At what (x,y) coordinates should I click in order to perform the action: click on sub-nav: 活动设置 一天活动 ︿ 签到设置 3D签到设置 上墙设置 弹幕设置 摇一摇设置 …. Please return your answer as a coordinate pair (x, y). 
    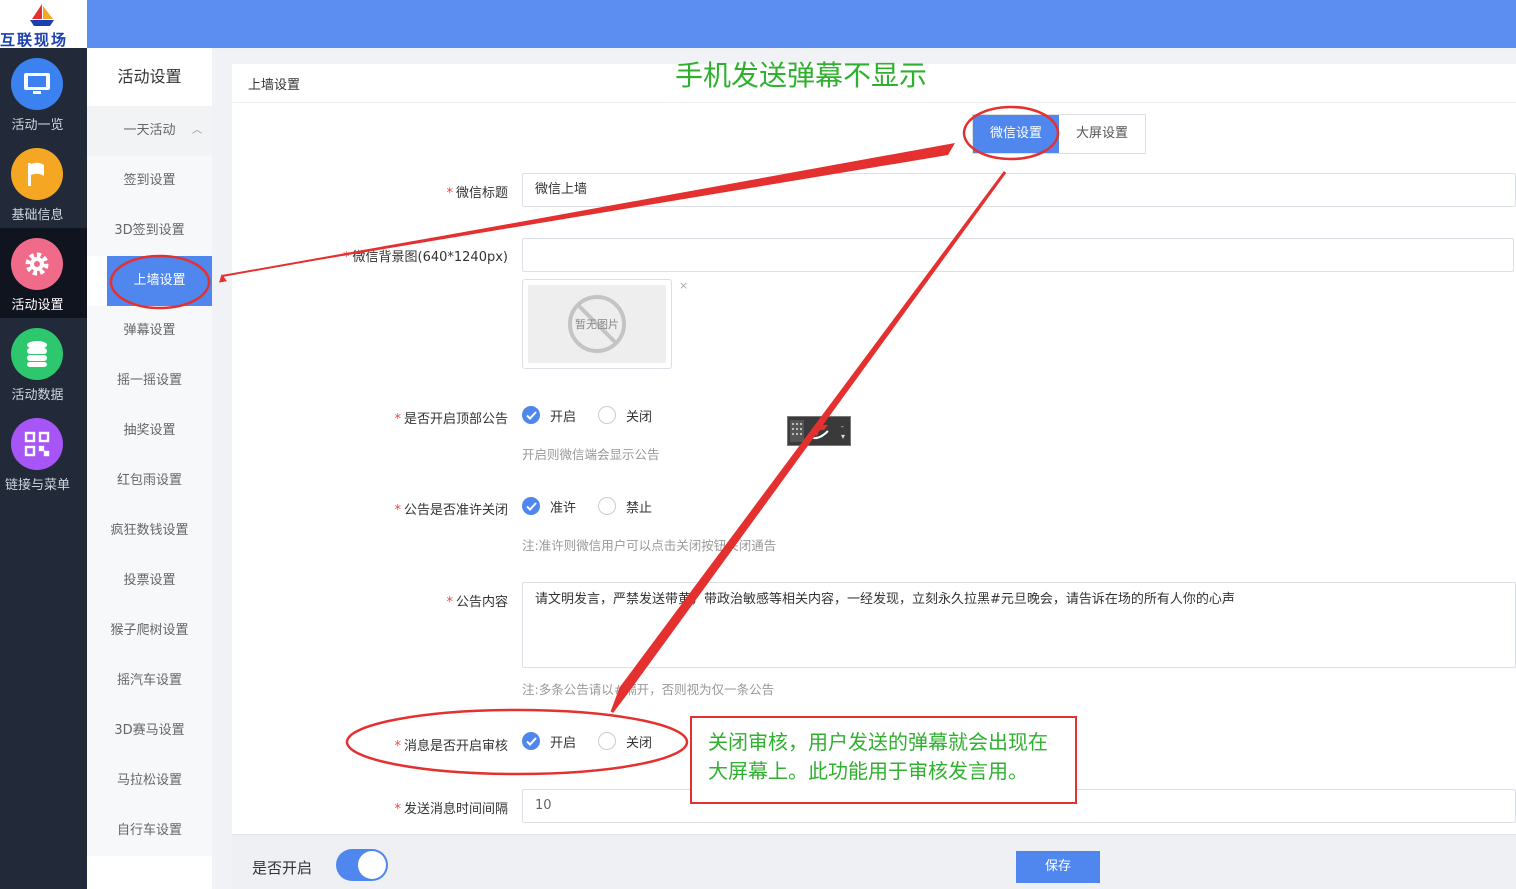
    Looking at the image, I should click on (149, 468).